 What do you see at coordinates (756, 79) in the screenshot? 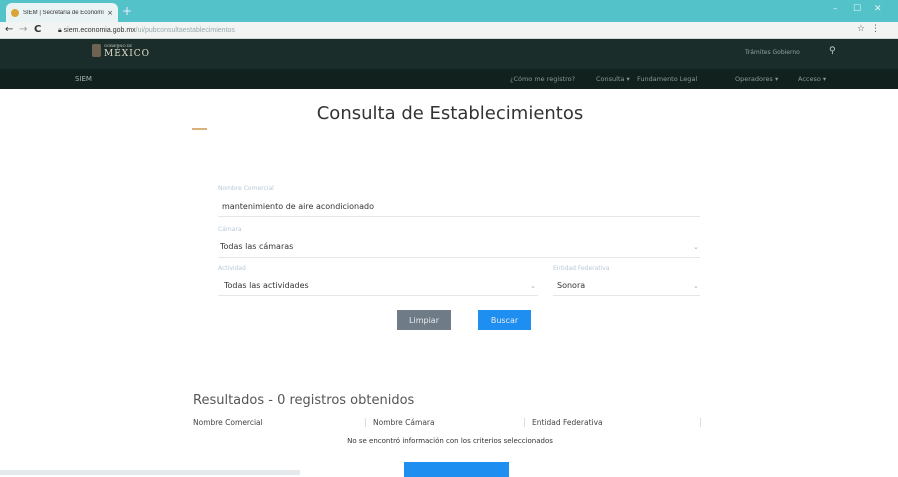
I see `nav-item-operadores: Operadores ▾` at bounding box center [756, 79].